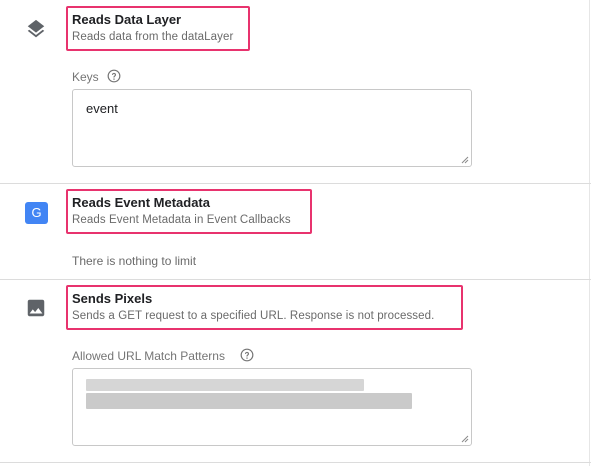 The width and height of the screenshot is (591, 466). Describe the element at coordinates (102, 108) in the screenshot. I see `keys-value: event` at that location.